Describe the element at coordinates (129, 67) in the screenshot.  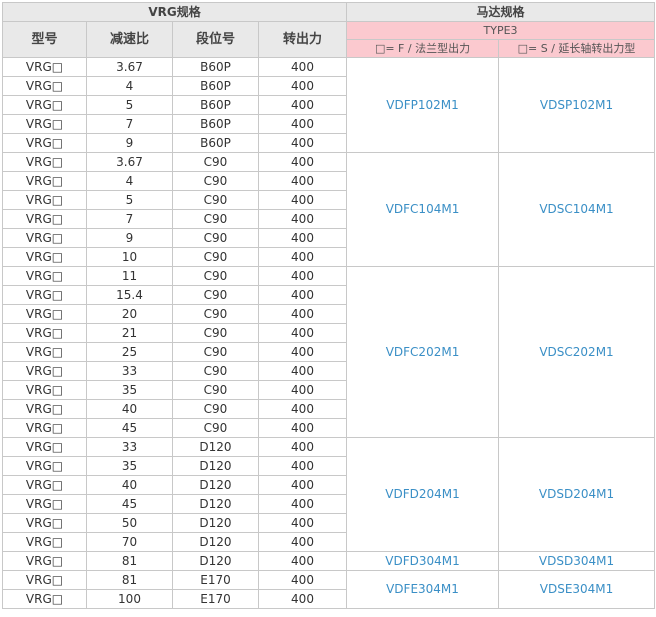
I see `ratio-cell: 3.67` at that location.